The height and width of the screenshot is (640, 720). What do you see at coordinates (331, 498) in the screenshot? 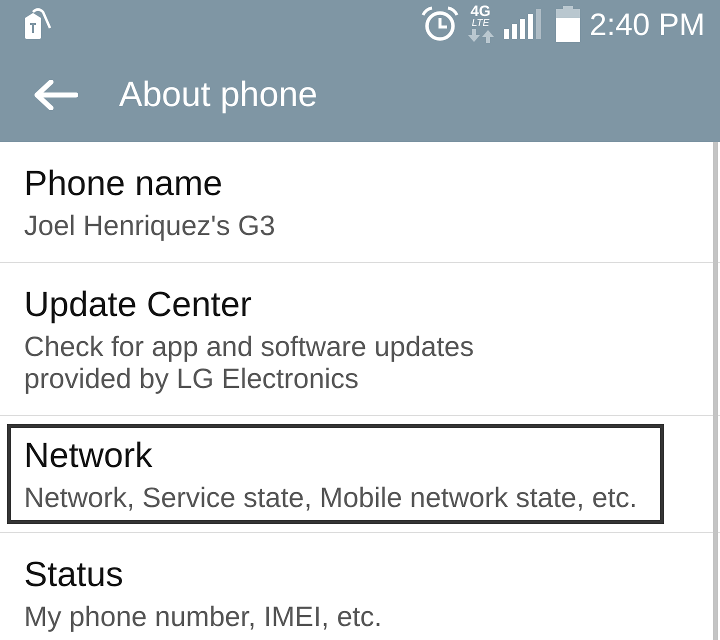
I see `item-subtitle: Network, Service state, Mobile network state, etc.` at bounding box center [331, 498].